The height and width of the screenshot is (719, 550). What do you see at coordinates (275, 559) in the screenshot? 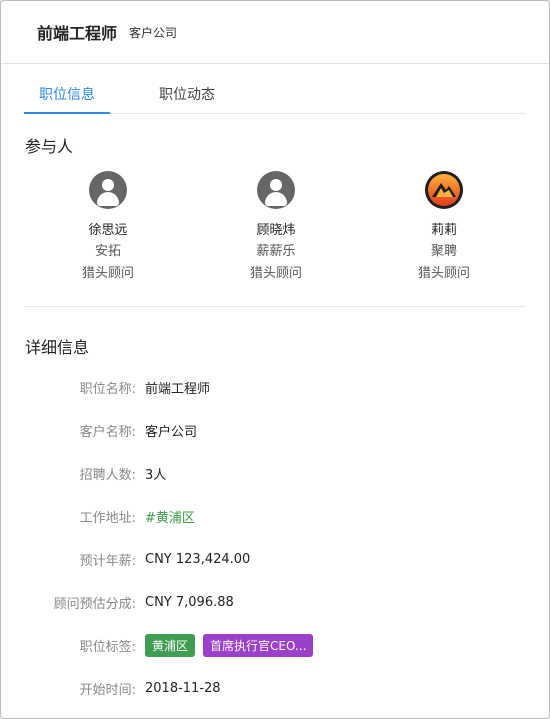
I see `detail-row-annual-salary: 预计年薪: CNY 123,424.00` at bounding box center [275, 559].